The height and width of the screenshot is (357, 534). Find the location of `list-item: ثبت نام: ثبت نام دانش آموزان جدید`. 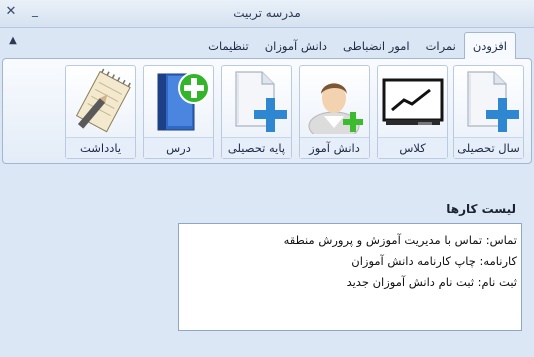

list-item: ثبت نام: ثبت نام دانش آموزان جدید is located at coordinates (350, 282).